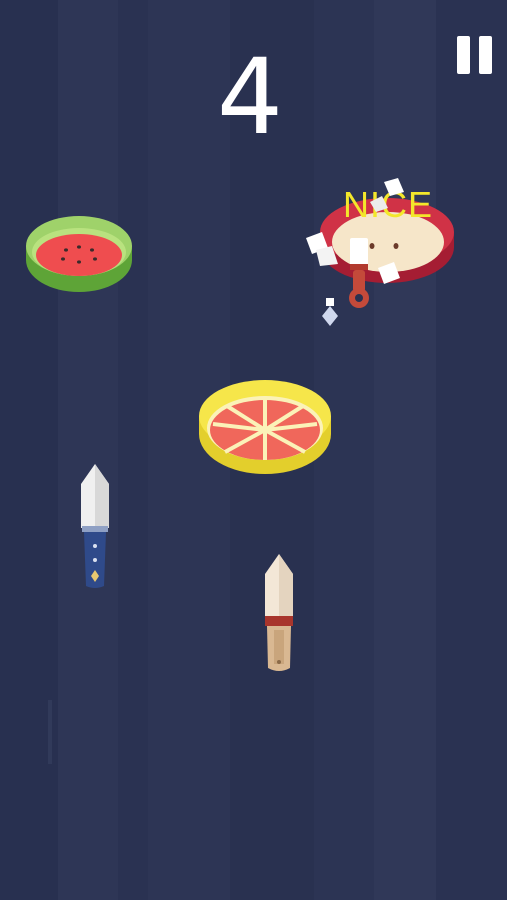 This screenshot has width=507, height=900. I want to click on stuck-knife, so click(355, 252).